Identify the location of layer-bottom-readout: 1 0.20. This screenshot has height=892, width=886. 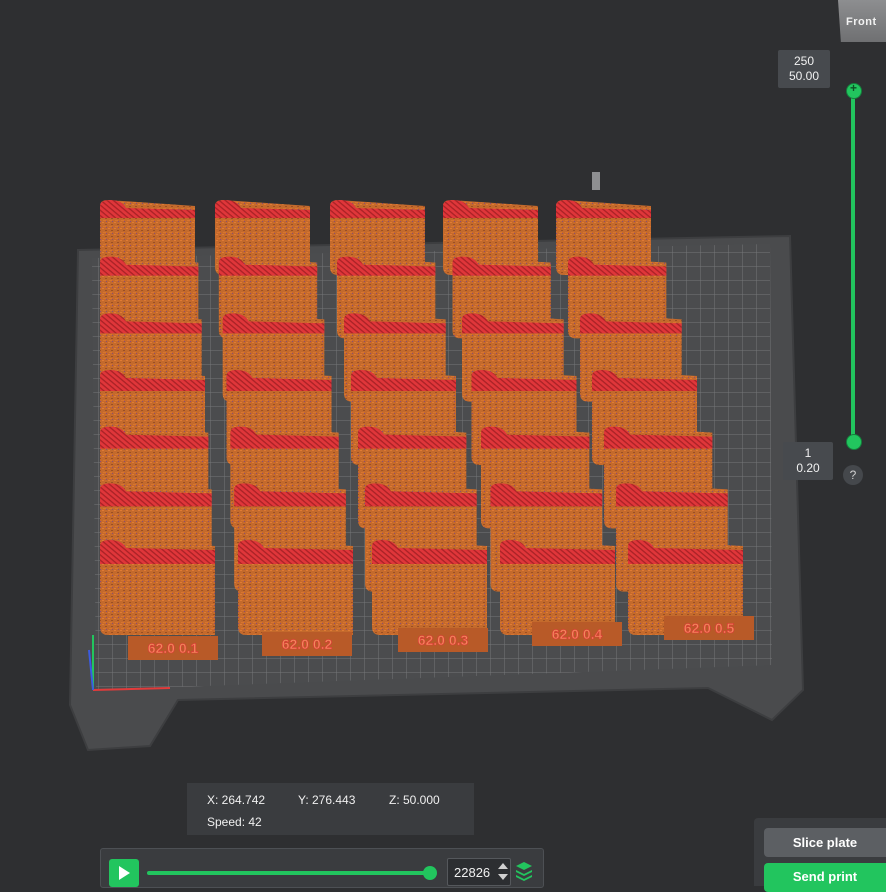
(808, 461).